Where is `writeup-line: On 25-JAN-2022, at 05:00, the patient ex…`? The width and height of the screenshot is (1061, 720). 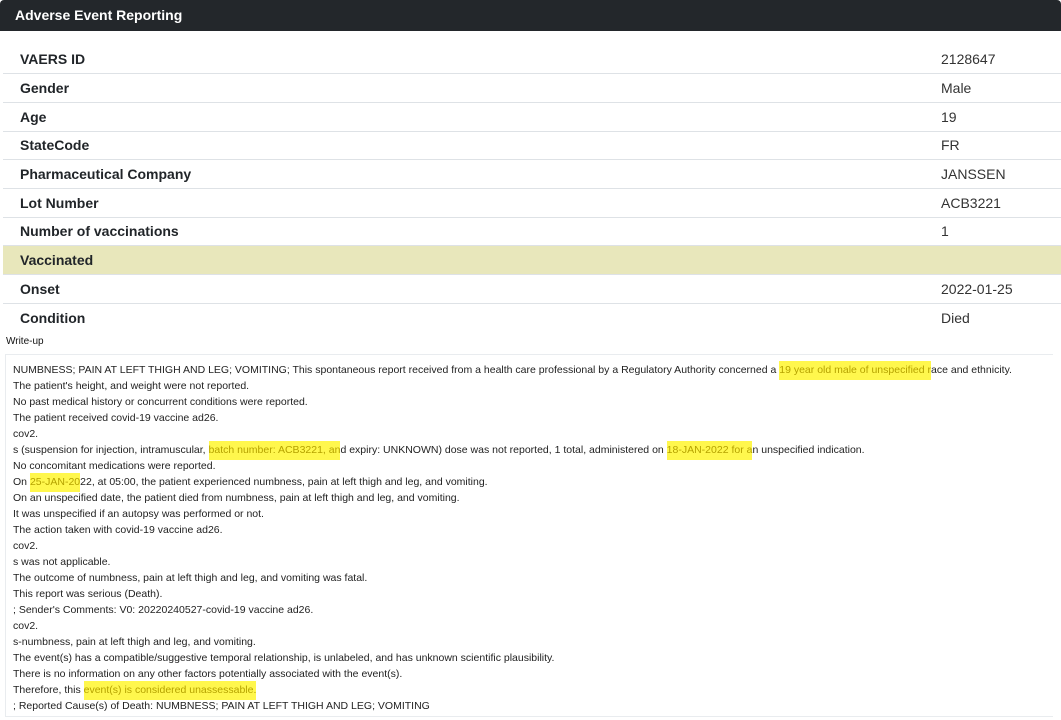
writeup-line: On 25-JAN-2022, at 05:00, the patient ex… is located at coordinates (533, 482).